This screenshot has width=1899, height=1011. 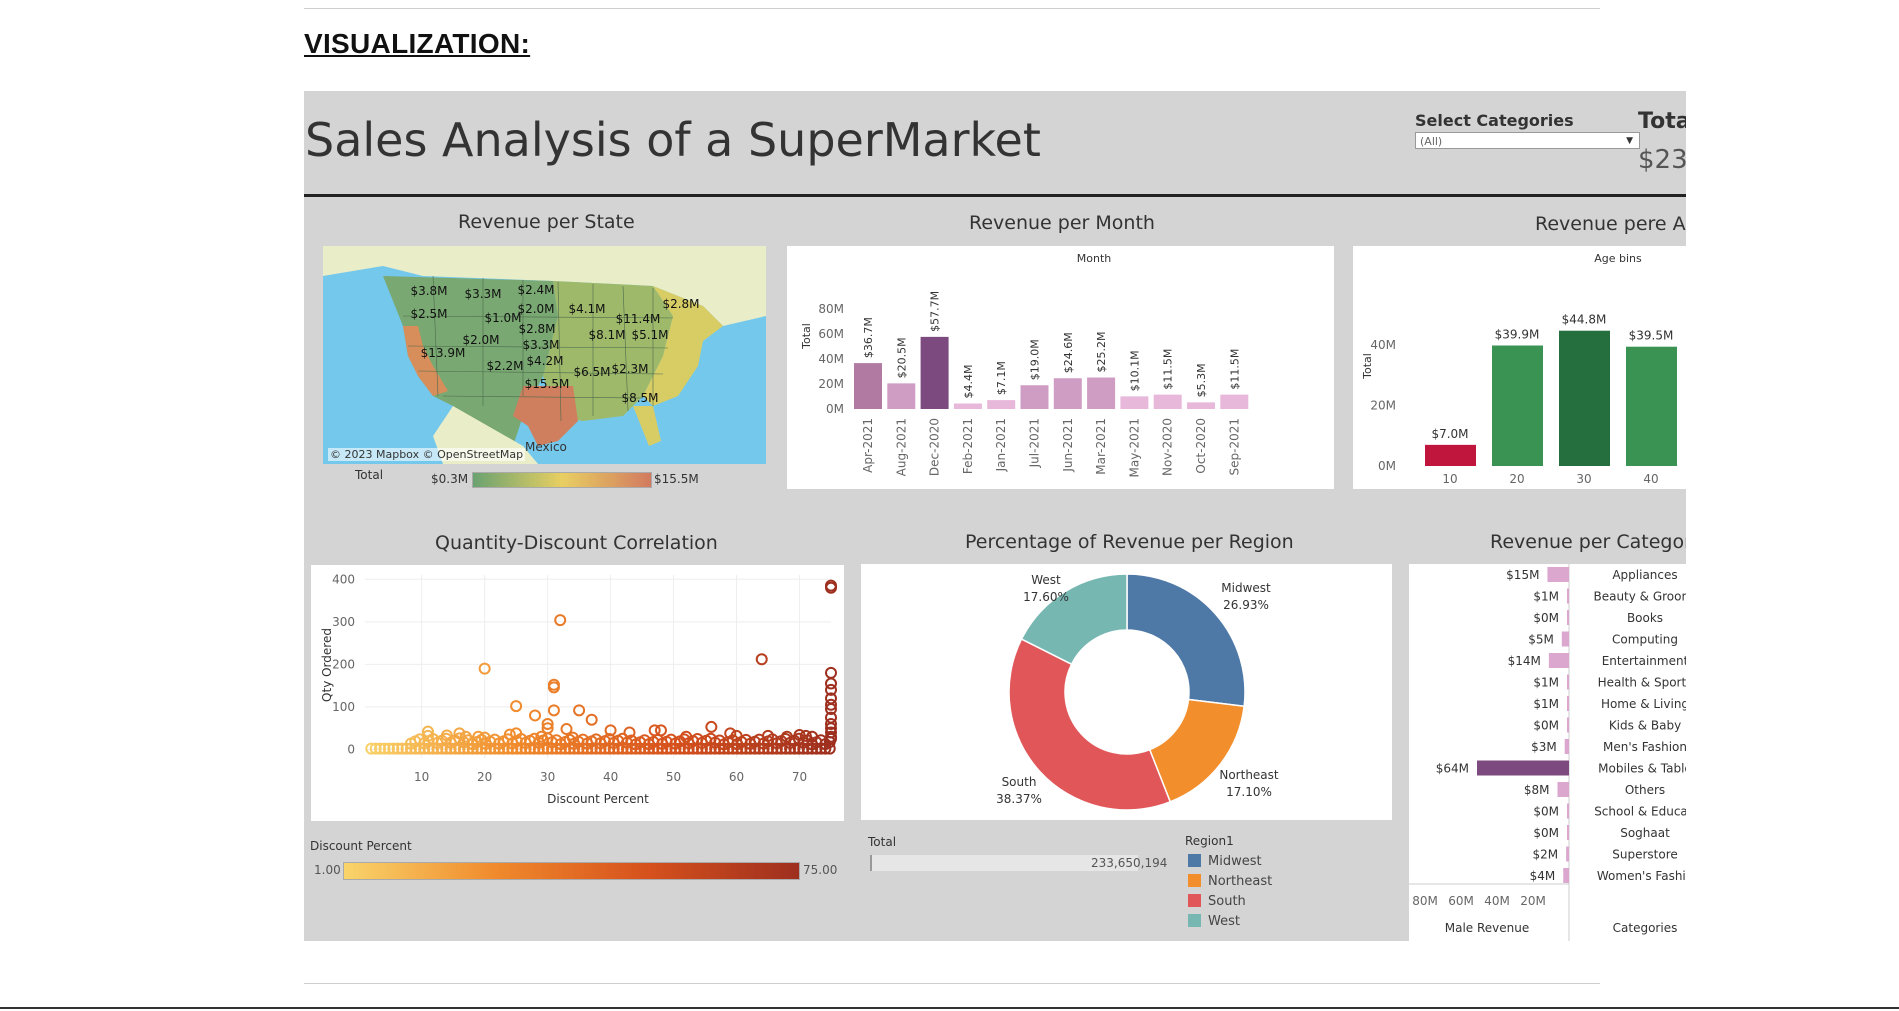 I want to click on category-name: Mobiles & Table, so click(x=1642, y=769).